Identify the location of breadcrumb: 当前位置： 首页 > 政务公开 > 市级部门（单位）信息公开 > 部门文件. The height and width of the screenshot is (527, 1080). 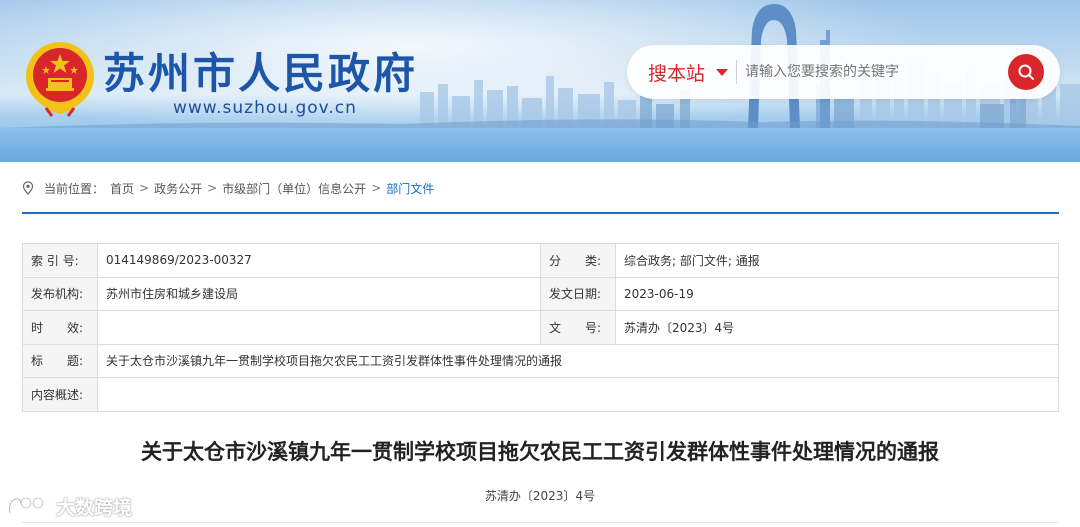
(228, 188).